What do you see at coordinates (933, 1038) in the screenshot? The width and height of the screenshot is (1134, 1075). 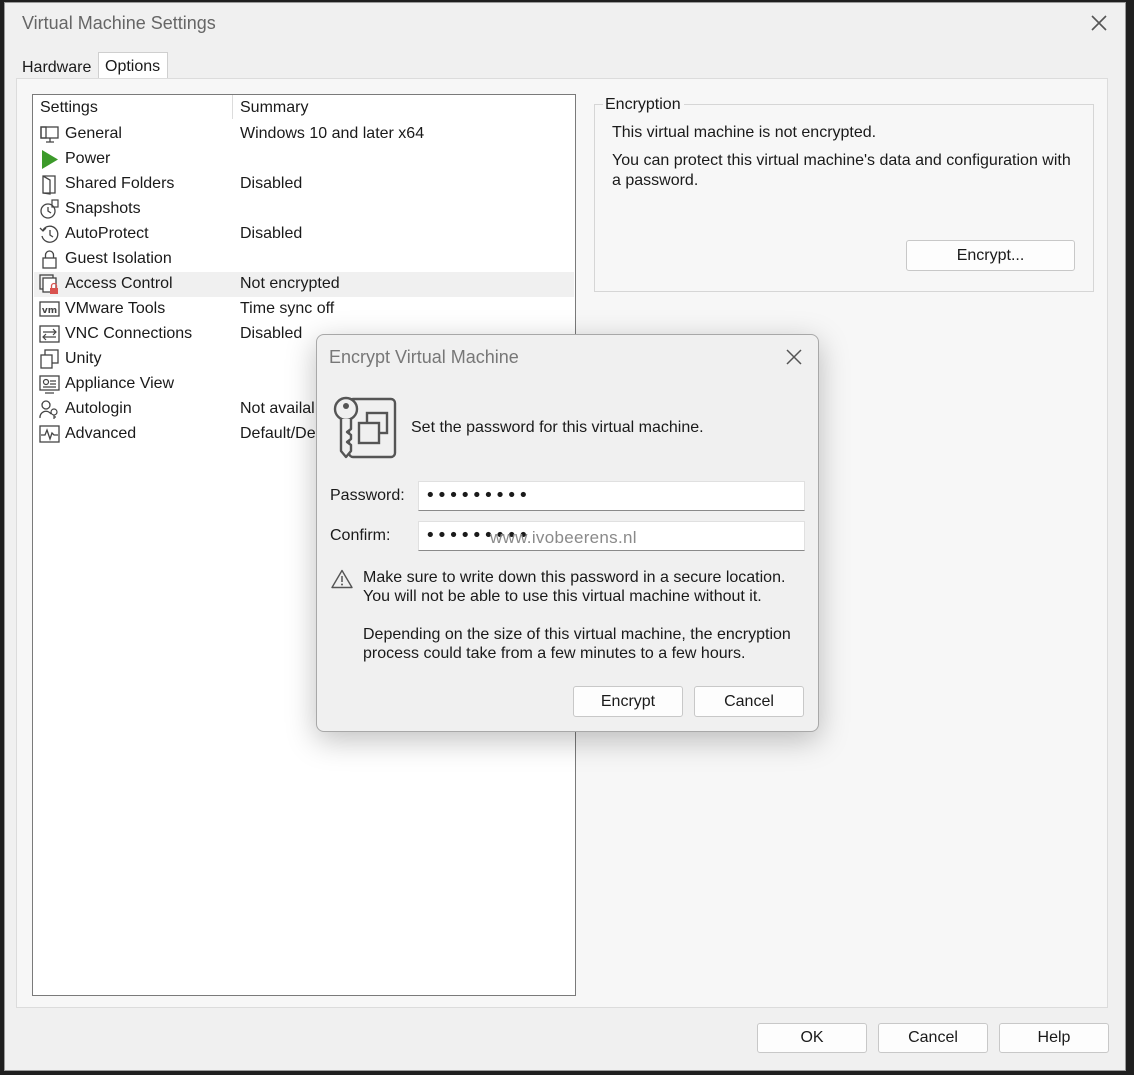 I see `cancel-button: Cancel` at bounding box center [933, 1038].